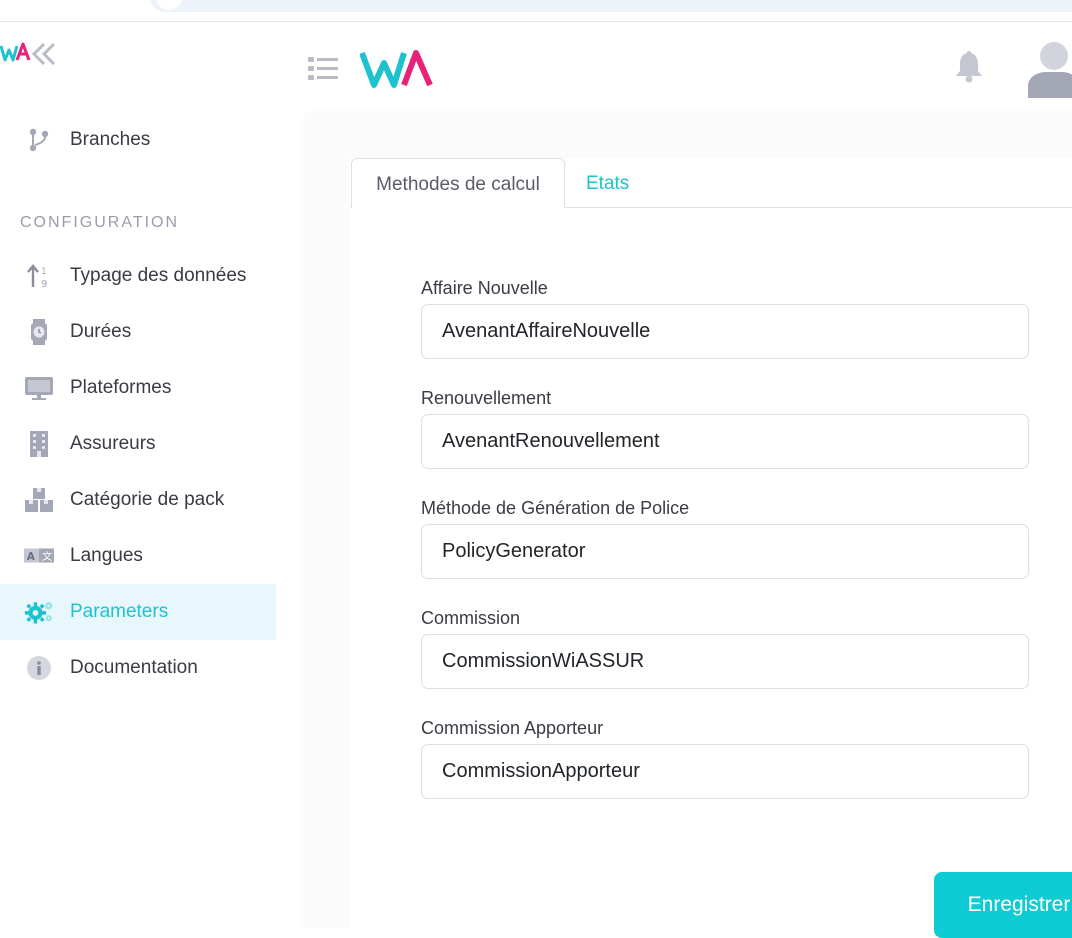 This screenshot has height=938, width=1072. I want to click on gears-icon, so click(39, 612).